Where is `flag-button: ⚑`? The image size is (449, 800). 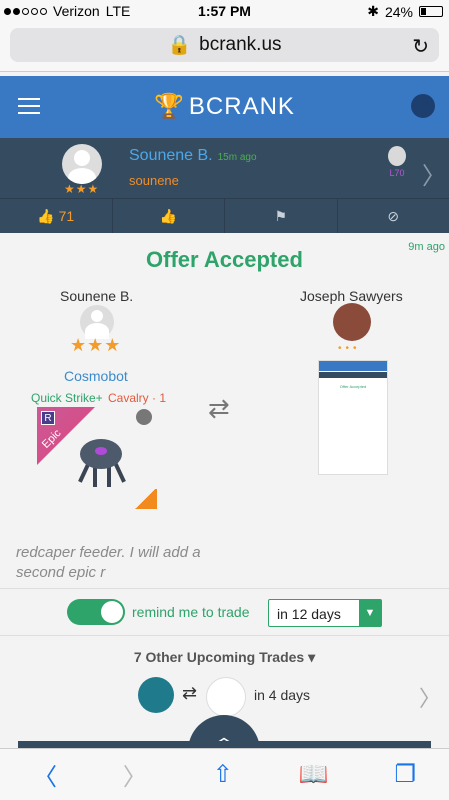 flag-button: ⚑ is located at coordinates (281, 216).